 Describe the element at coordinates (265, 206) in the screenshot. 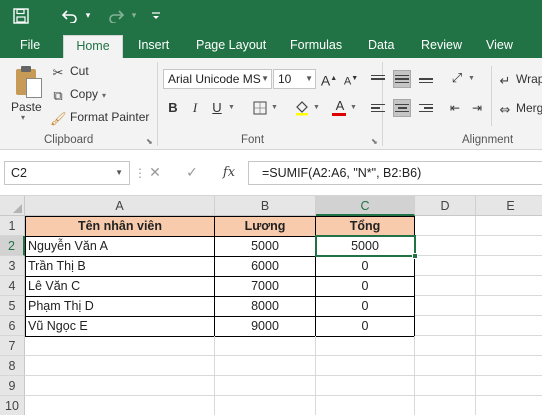

I see `column-header-b: B` at that location.